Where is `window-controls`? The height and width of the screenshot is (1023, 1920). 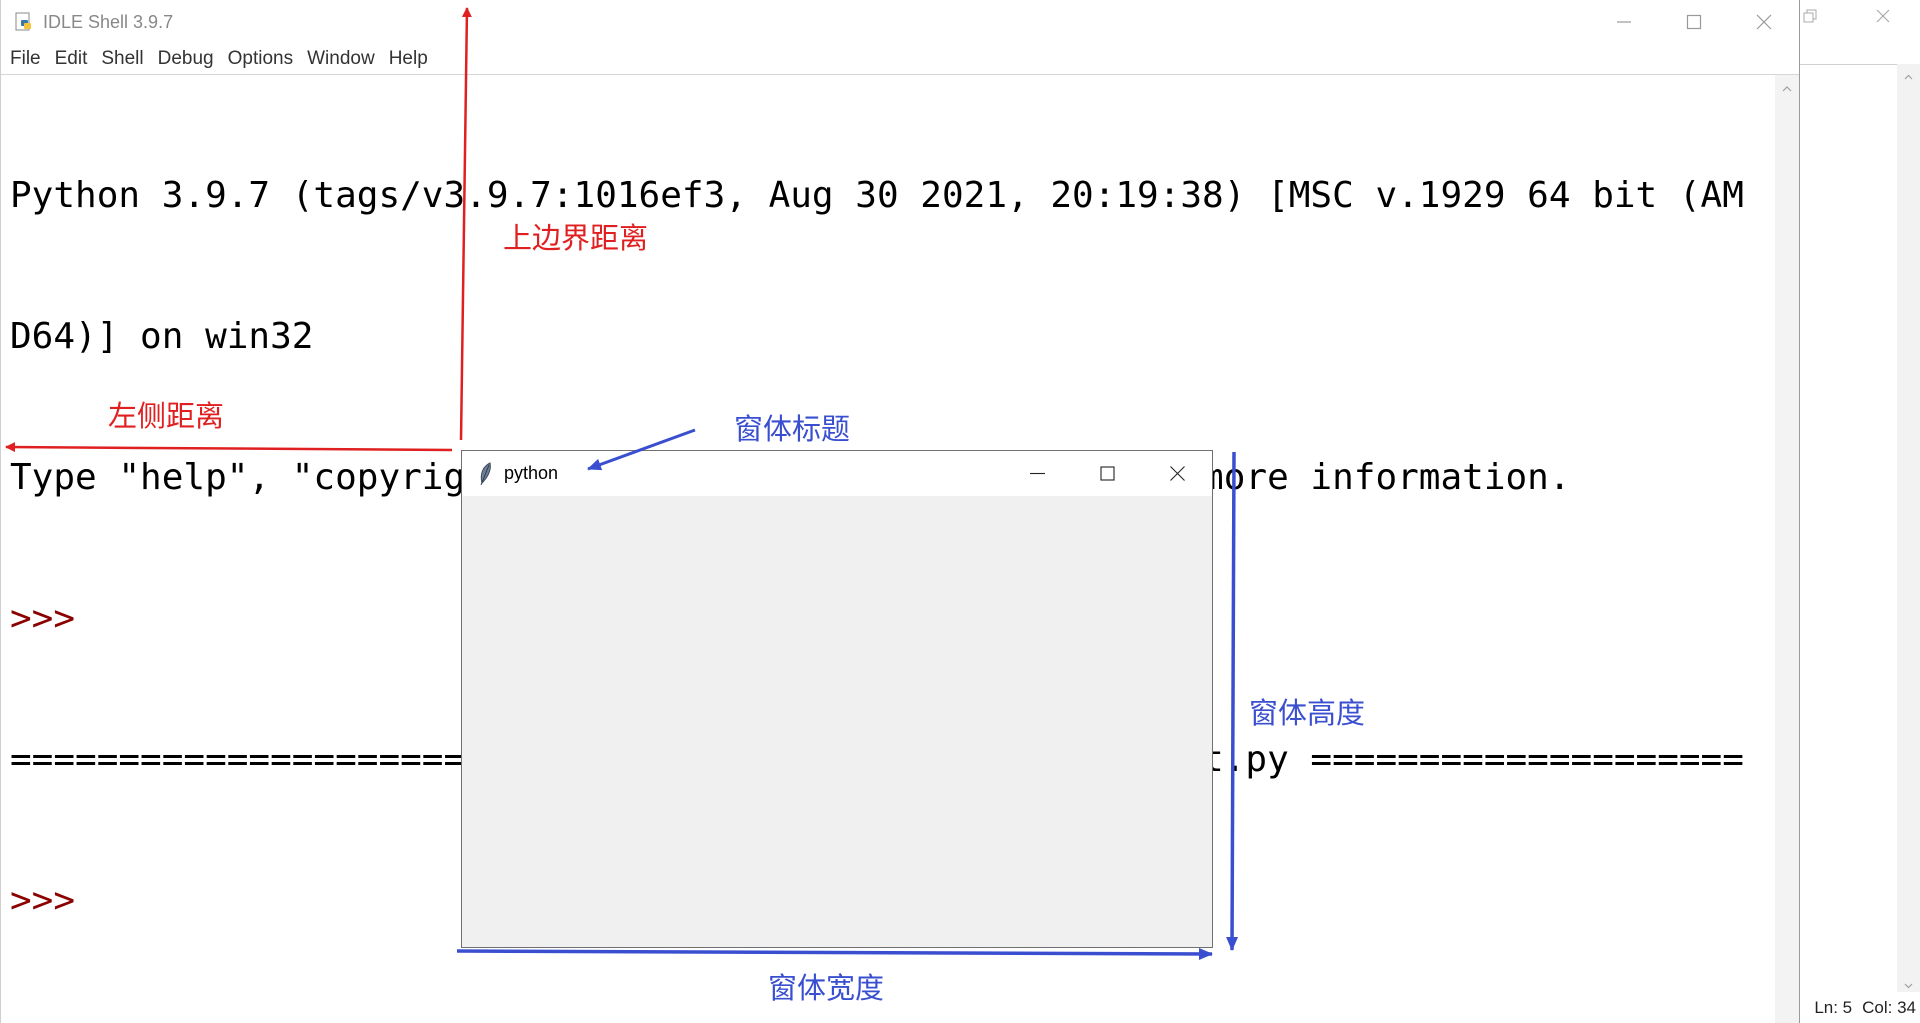 window-controls is located at coordinates (1694, 22).